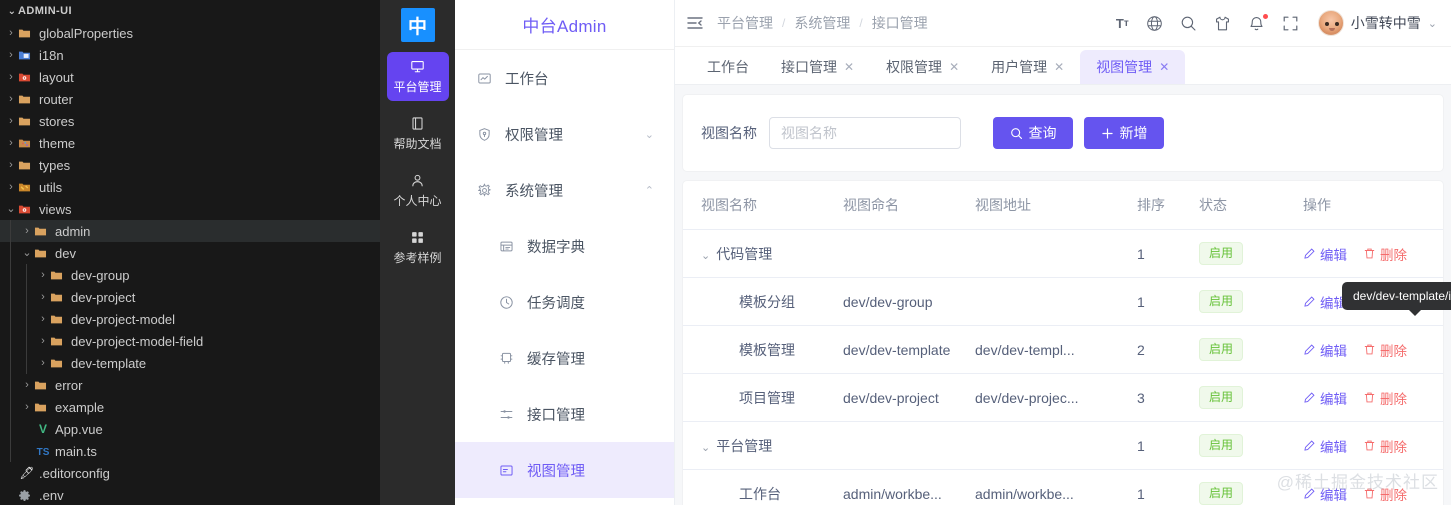 This screenshot has width=1451, height=505. I want to click on app-logo: 中, so click(417, 25).